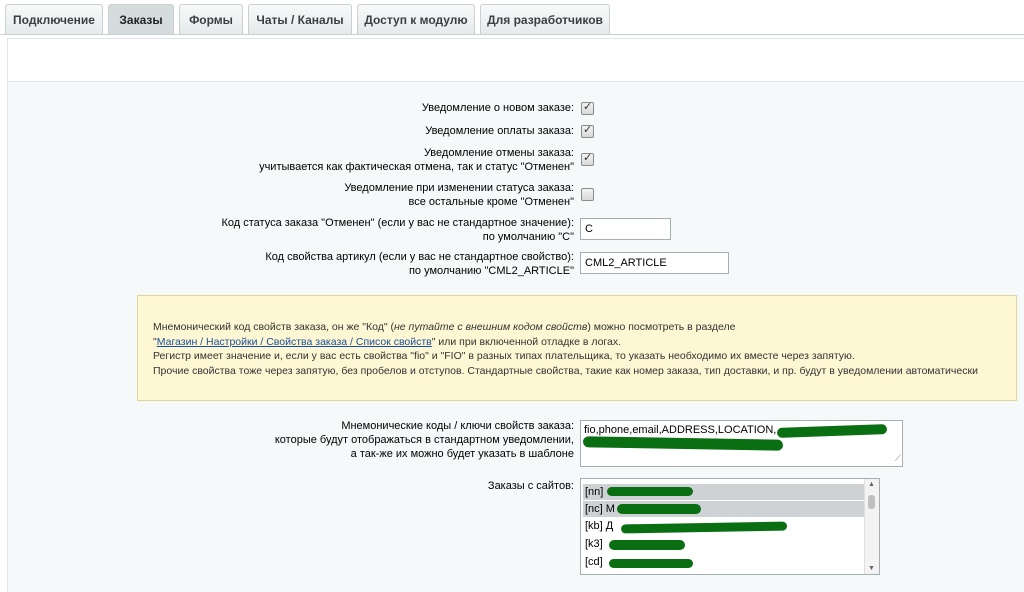 This screenshot has width=1024, height=592. I want to click on cancel-status-code-input: С, so click(625, 229).